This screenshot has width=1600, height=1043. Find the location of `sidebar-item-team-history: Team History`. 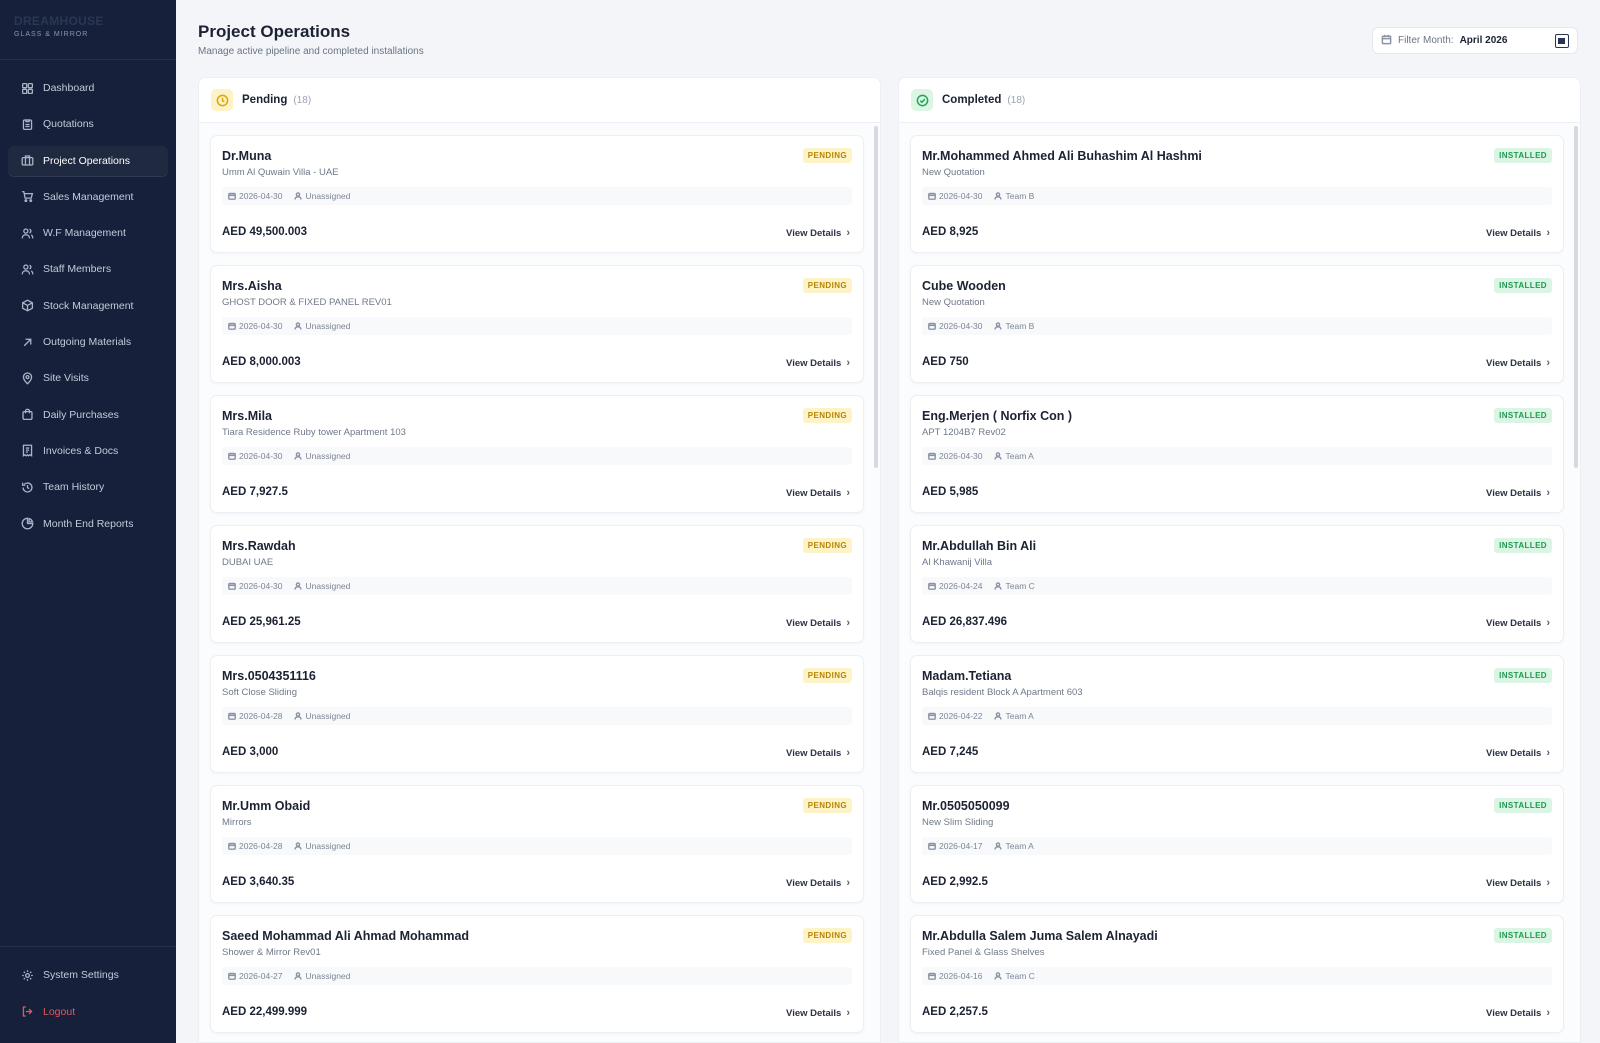

sidebar-item-team-history: Team History is located at coordinates (88, 487).